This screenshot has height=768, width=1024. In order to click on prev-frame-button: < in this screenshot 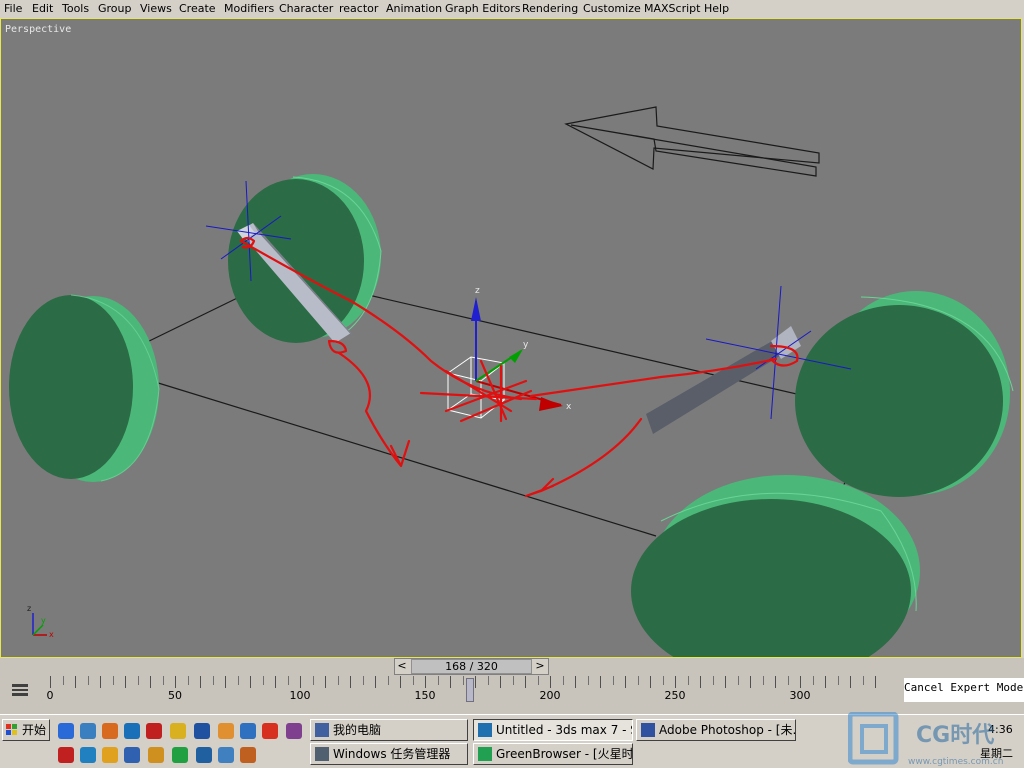, I will do `click(402, 666)`.